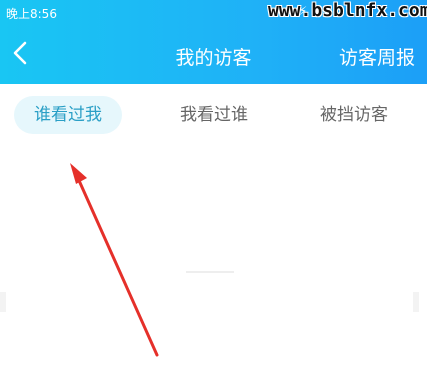 The width and height of the screenshot is (427, 384). Describe the element at coordinates (416, 302) in the screenshot. I see `right-edge-mark` at that location.